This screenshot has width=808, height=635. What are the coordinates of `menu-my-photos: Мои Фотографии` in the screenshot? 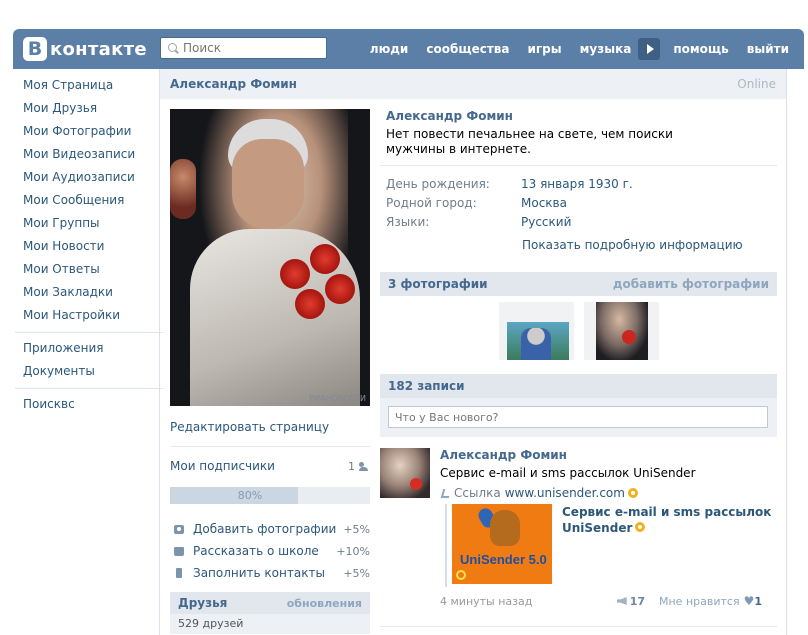 It's located at (89, 132).